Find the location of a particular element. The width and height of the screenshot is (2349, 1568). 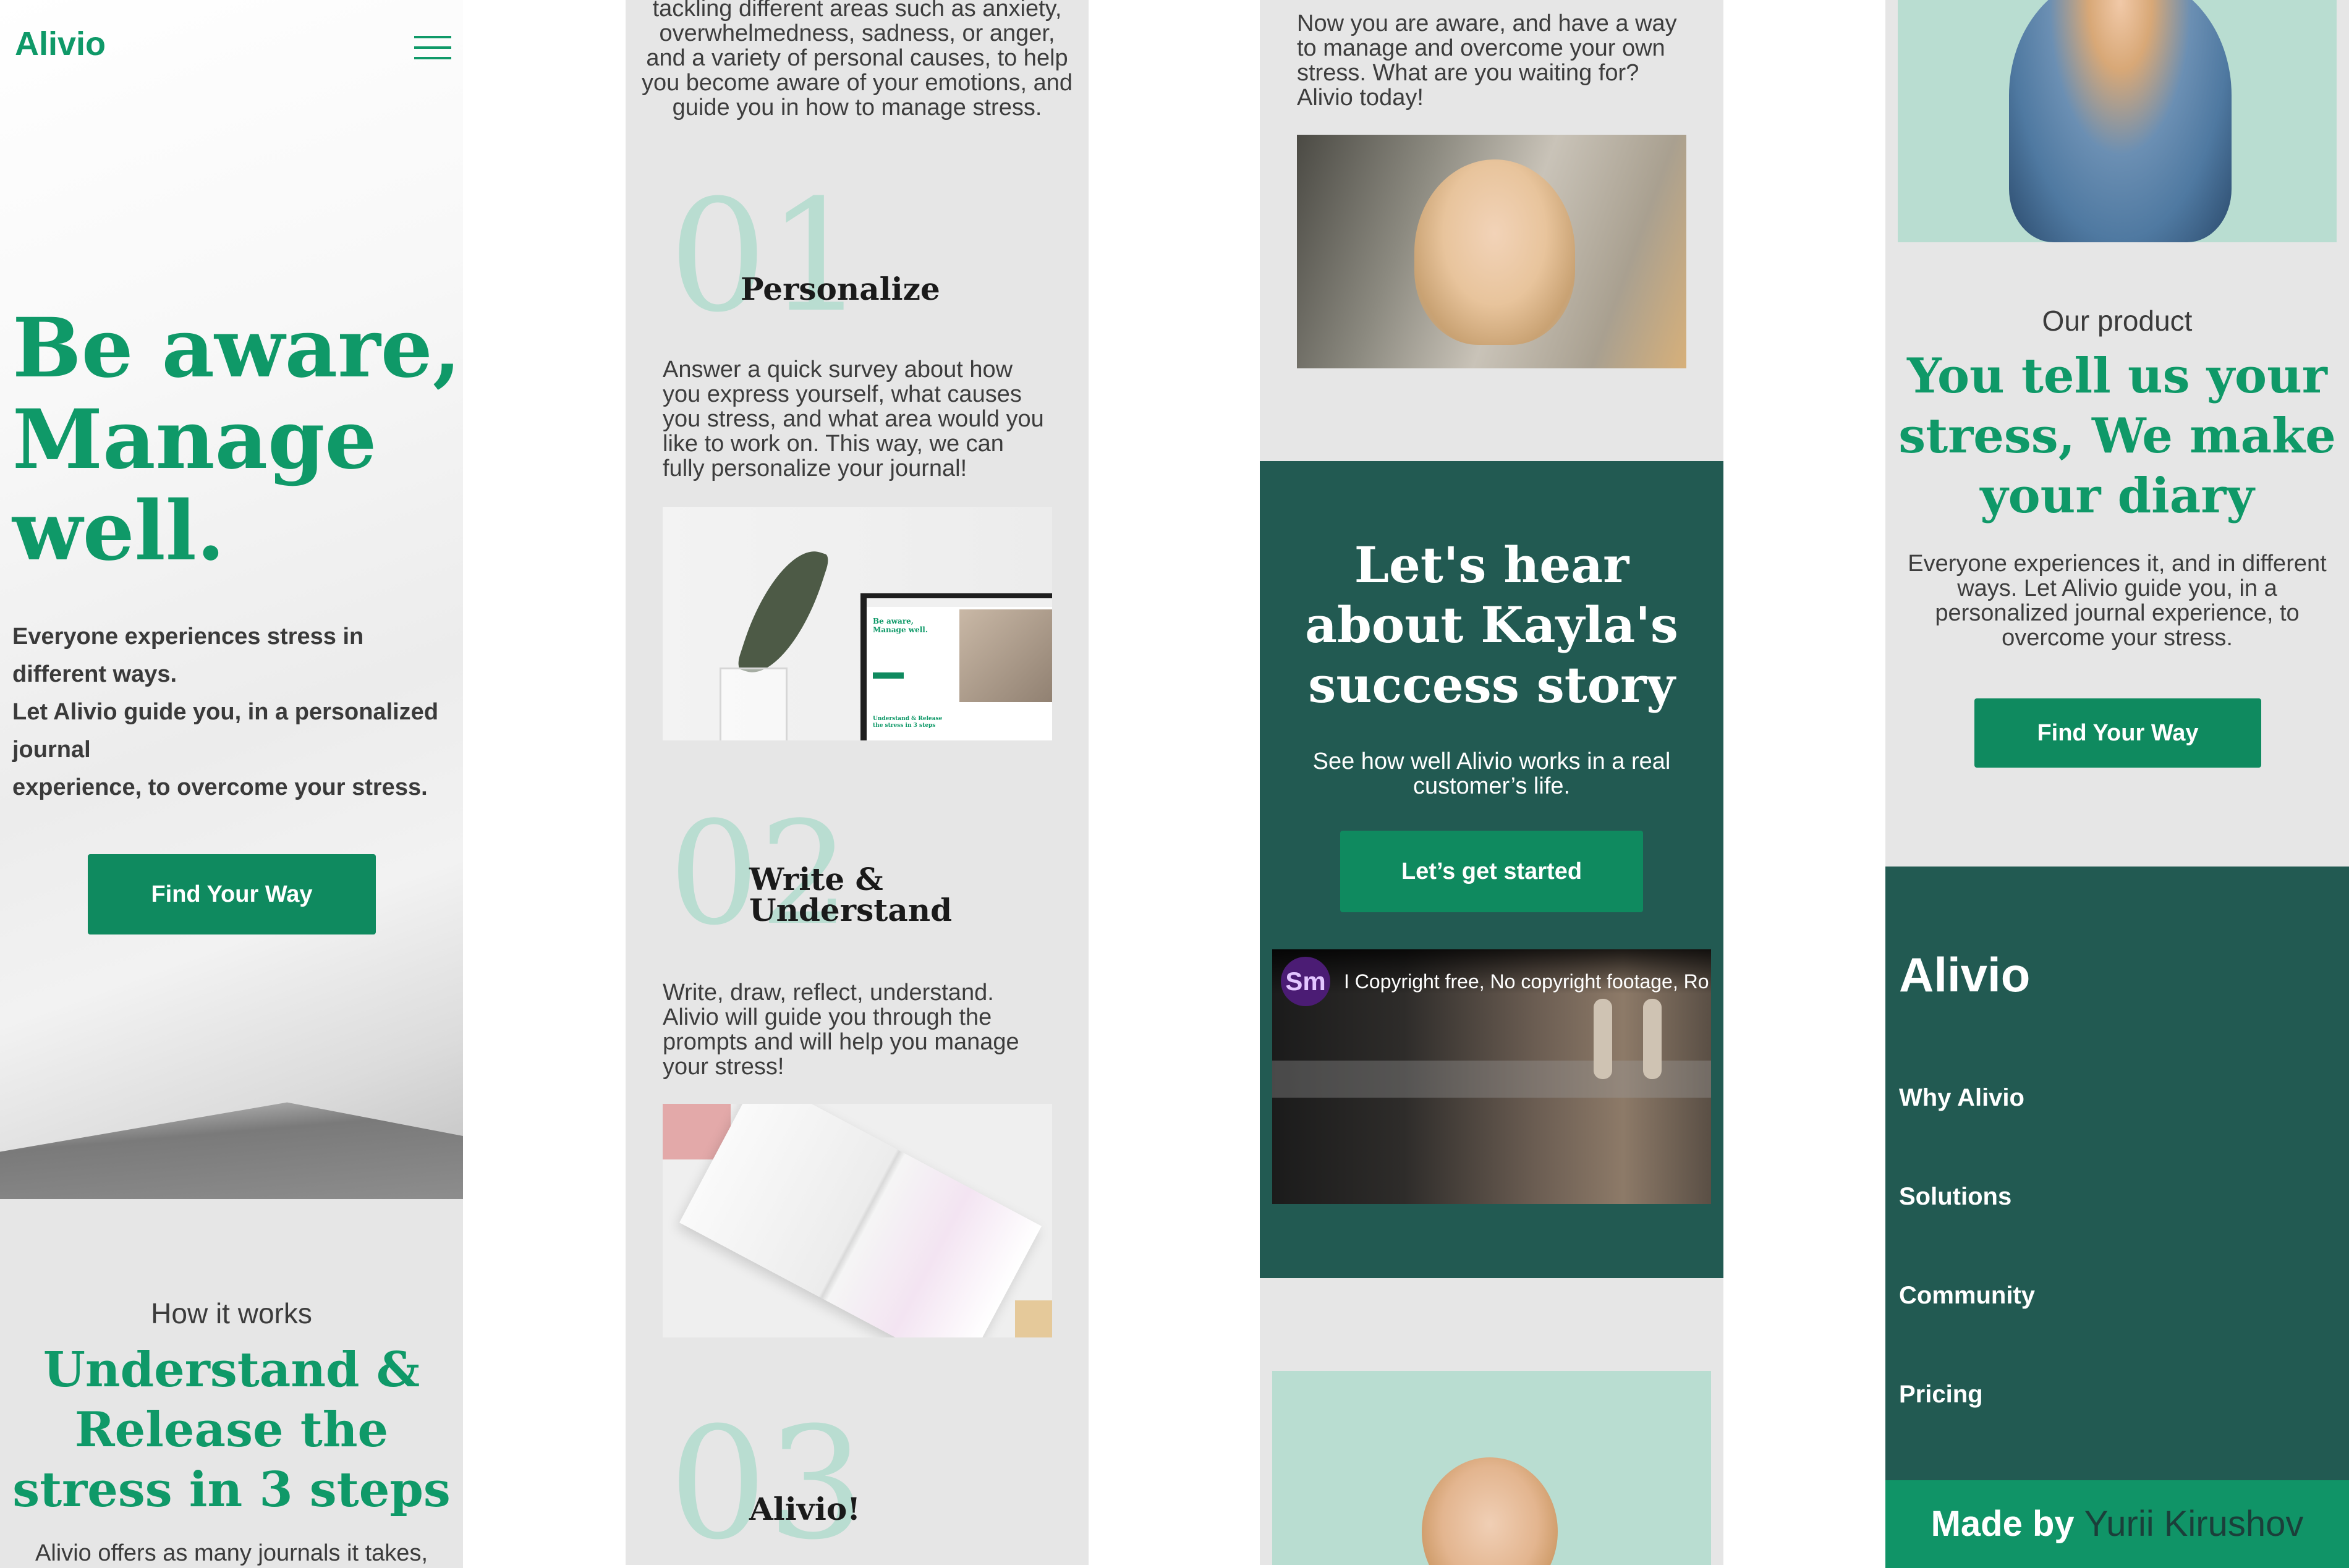

product-eyebrow: Our product is located at coordinates (2117, 321).